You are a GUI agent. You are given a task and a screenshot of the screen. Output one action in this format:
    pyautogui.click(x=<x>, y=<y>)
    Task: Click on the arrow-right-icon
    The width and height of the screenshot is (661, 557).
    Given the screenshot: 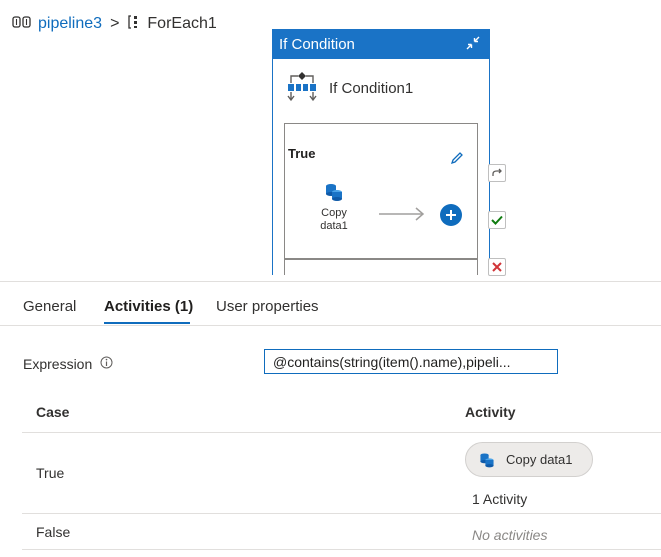 What is the action you would take?
    pyautogui.click(x=402, y=216)
    